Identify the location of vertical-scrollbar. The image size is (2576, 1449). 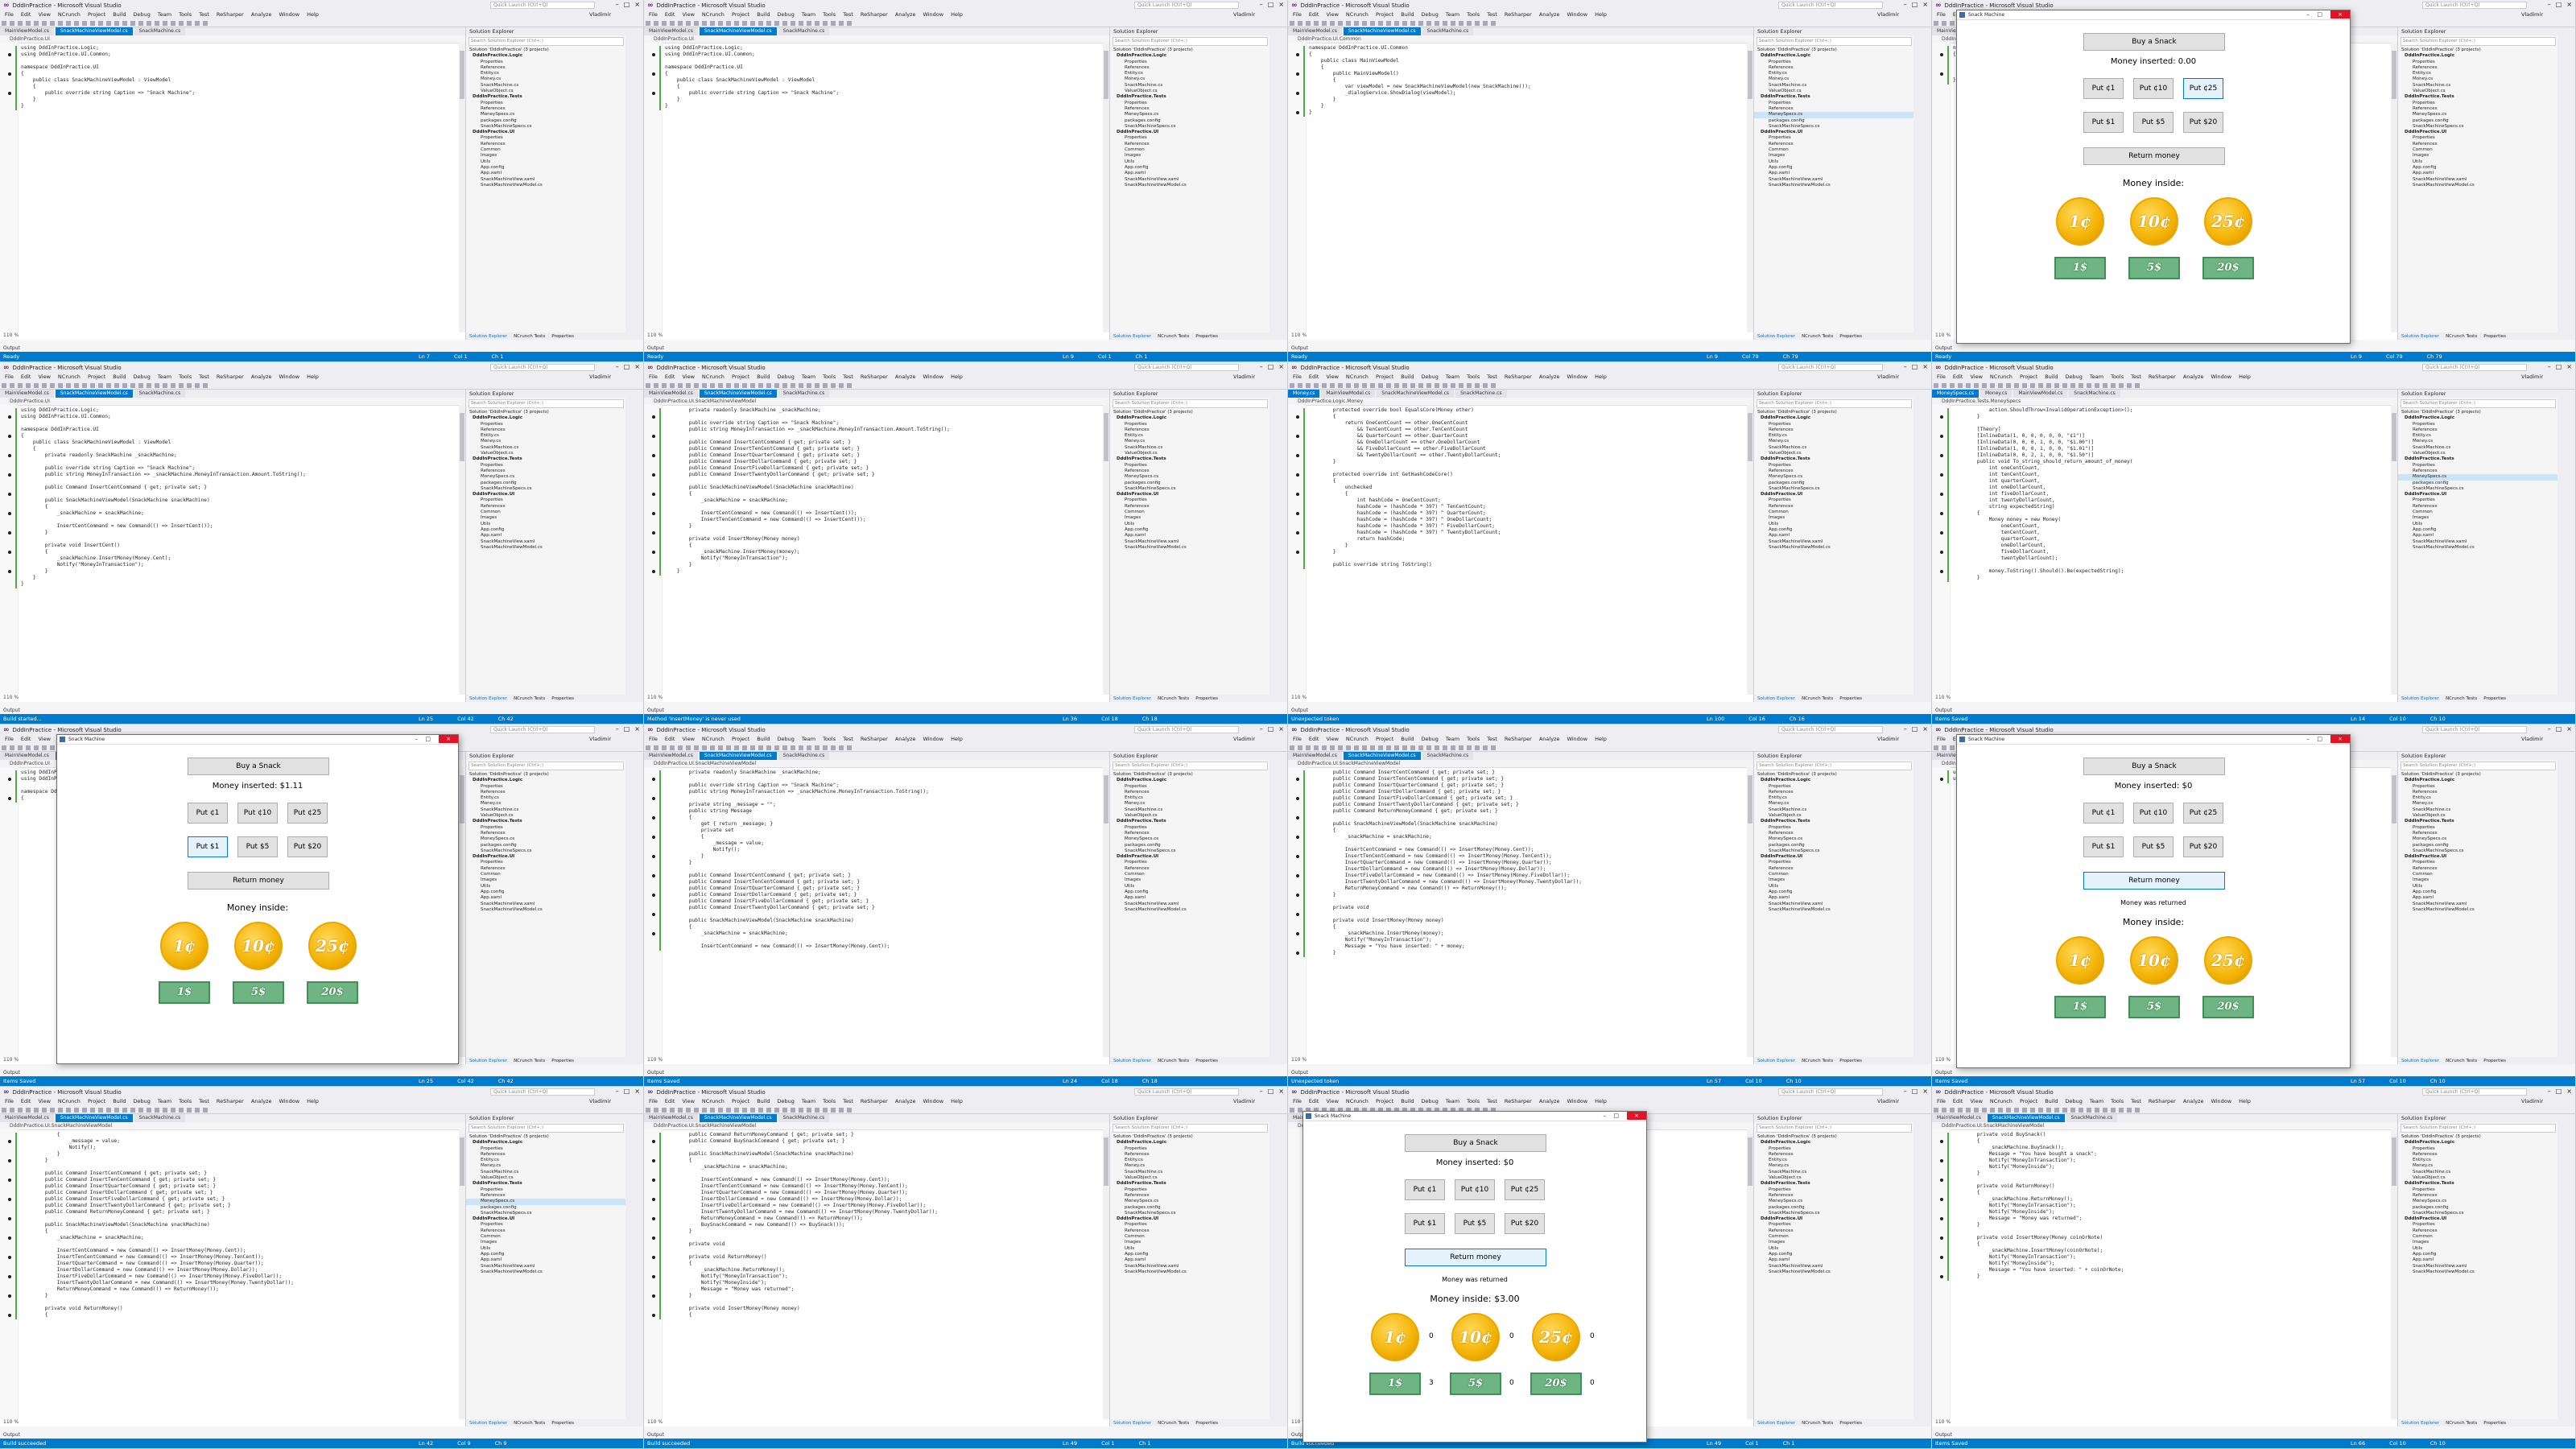
(462, 187).